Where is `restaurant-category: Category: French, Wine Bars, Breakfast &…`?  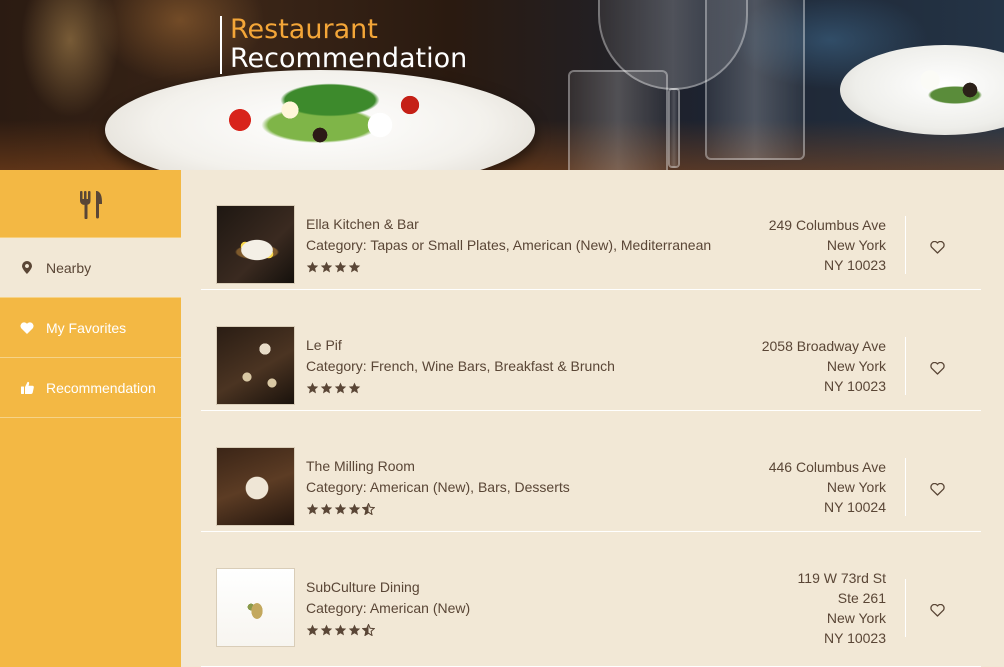
restaurant-category: Category: French, Wine Bars, Breakfast &… is located at coordinates (460, 366).